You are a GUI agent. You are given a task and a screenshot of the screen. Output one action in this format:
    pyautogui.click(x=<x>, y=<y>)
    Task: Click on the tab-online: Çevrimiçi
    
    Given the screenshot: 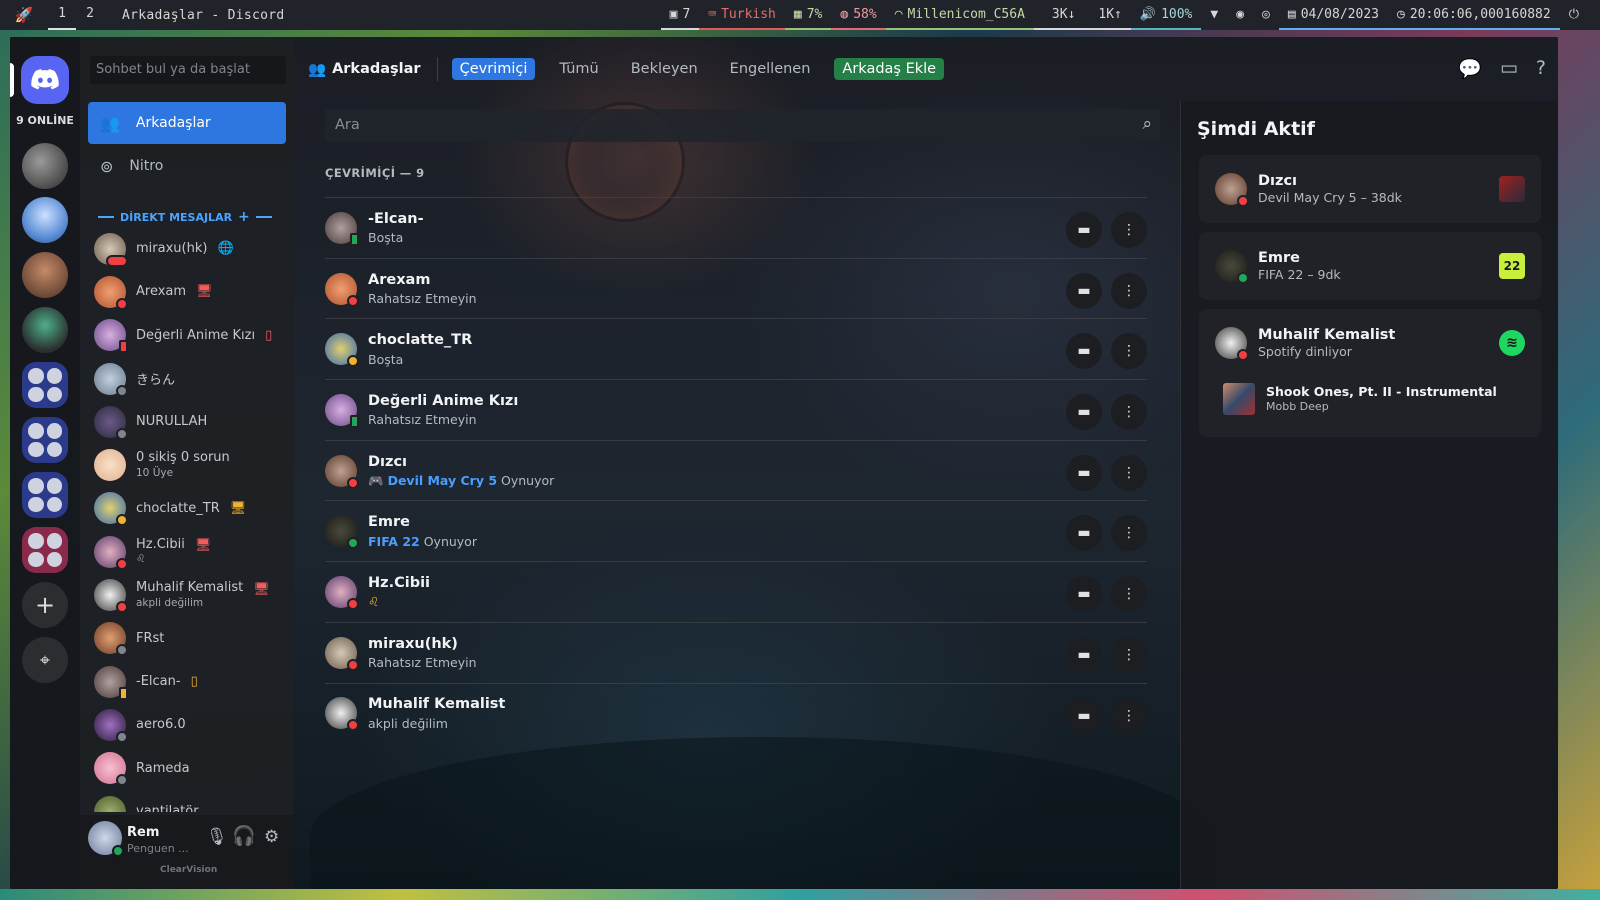 What is the action you would take?
    pyautogui.click(x=493, y=69)
    